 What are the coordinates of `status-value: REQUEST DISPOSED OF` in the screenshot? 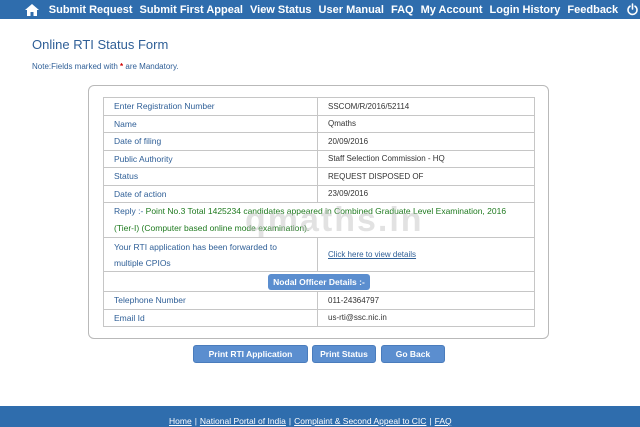 It's located at (426, 176).